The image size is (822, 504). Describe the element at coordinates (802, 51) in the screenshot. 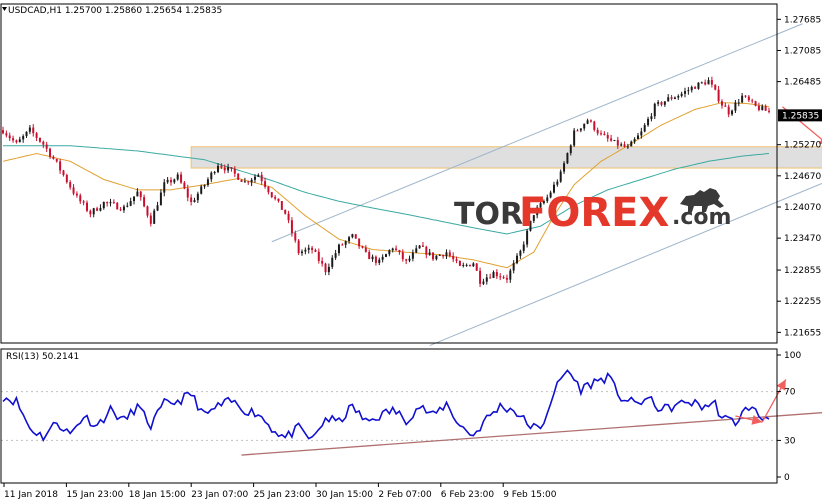

I see `price-tick-label: 1.27085` at that location.